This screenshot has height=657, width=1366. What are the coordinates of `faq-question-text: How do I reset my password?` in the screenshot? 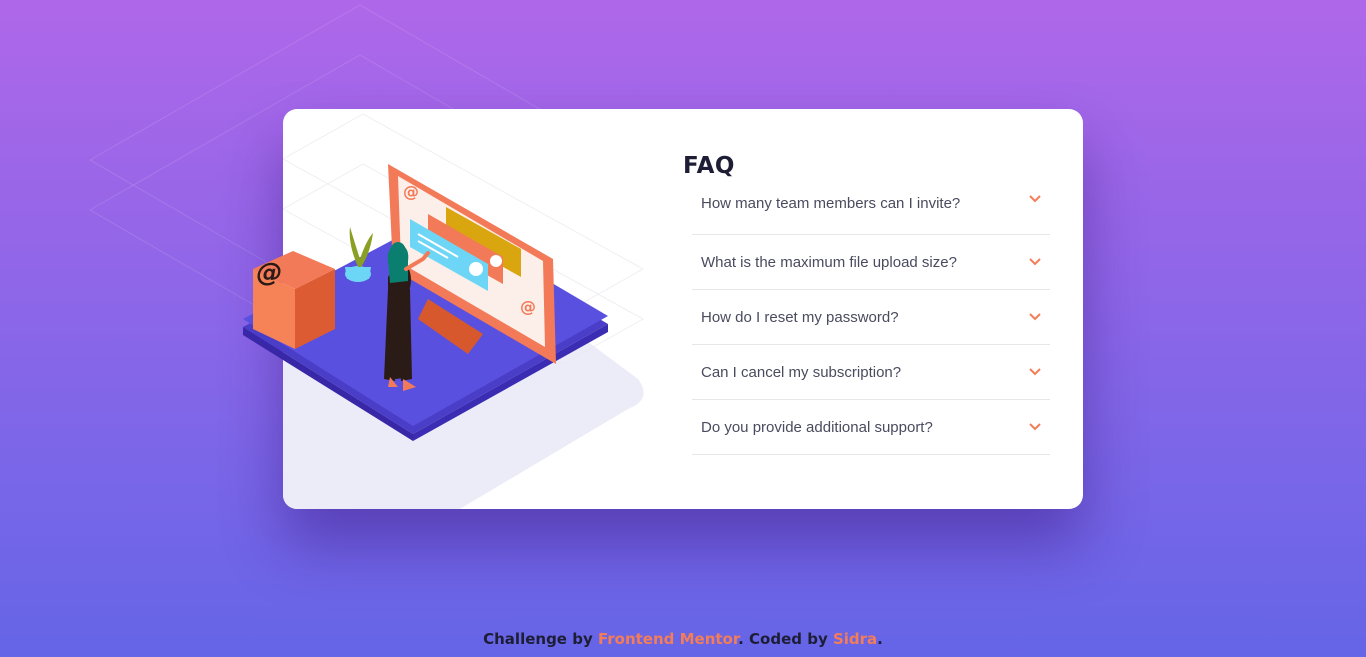 It's located at (800, 317).